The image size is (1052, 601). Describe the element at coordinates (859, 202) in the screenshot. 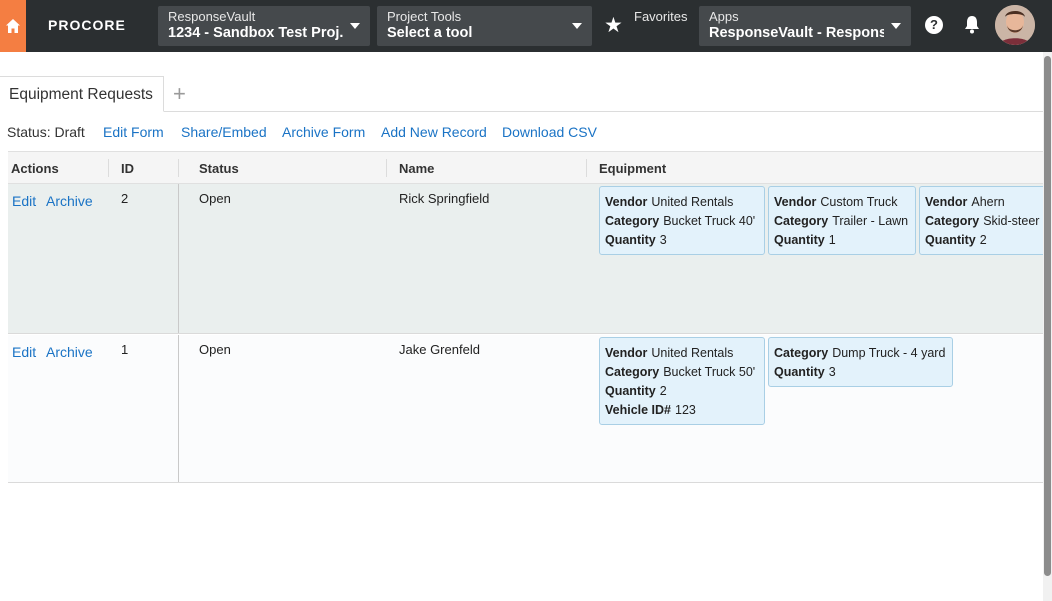

I see `vendor-value: Custom Truck` at that location.